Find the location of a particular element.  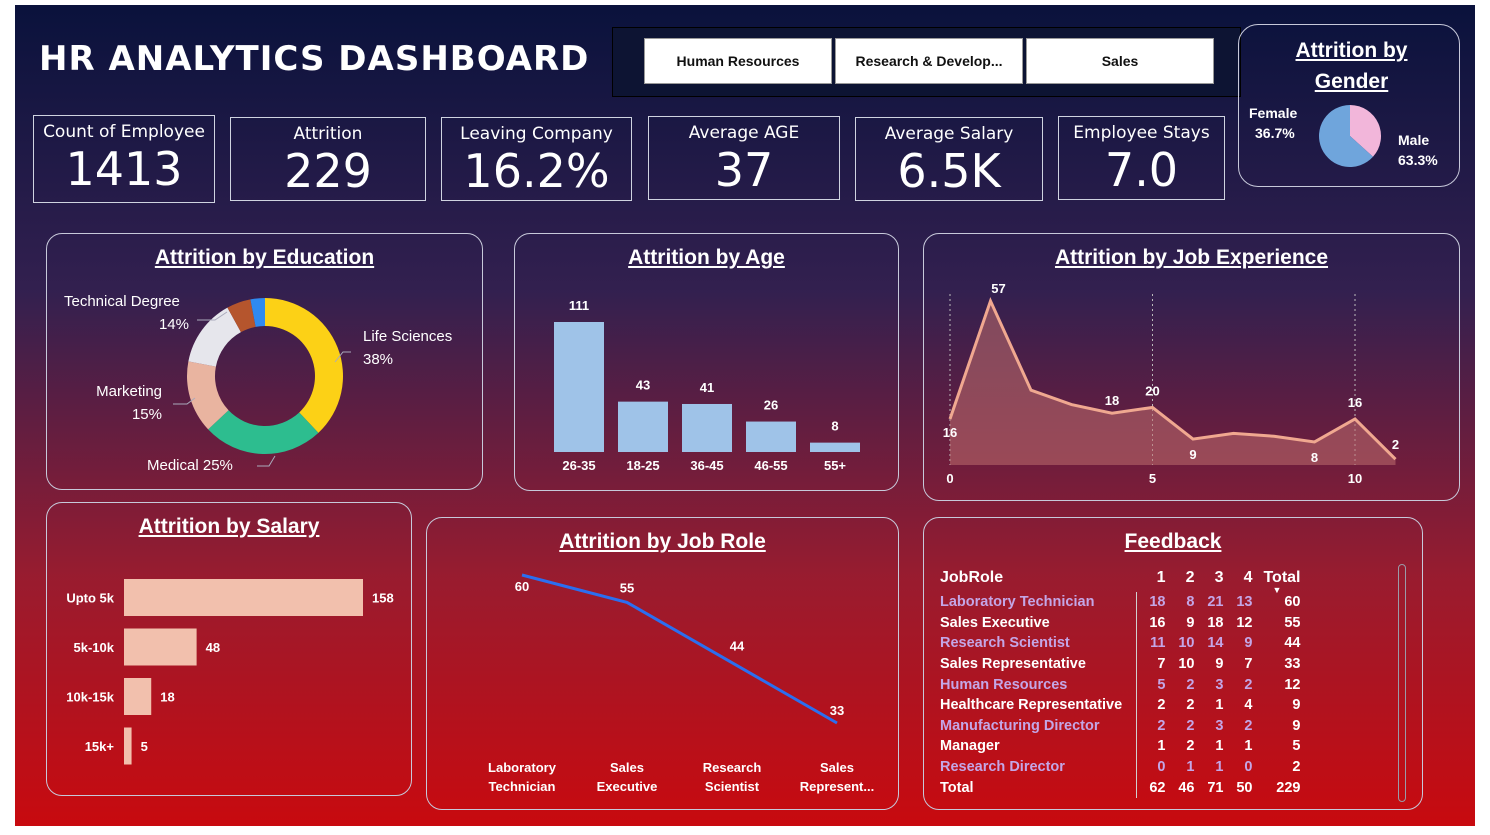

jobrole-cell: Healthcare Representative is located at coordinates (1031, 705).